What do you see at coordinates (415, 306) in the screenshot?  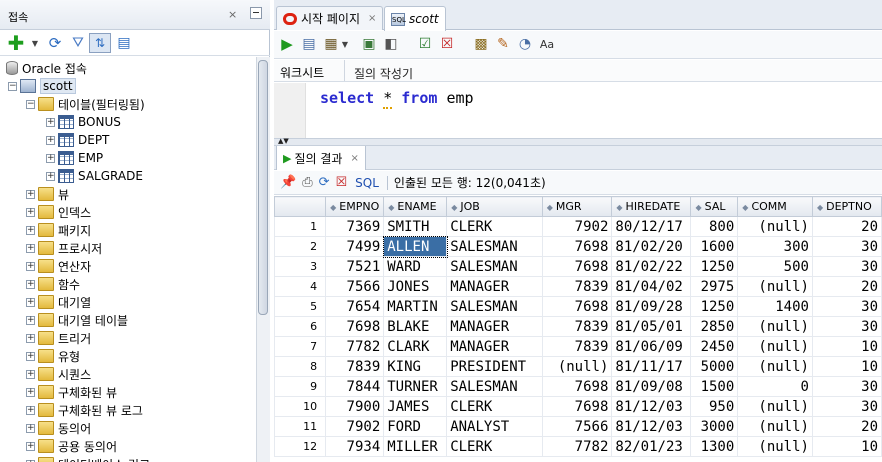 I see `cell-ename: MARTIN` at bounding box center [415, 306].